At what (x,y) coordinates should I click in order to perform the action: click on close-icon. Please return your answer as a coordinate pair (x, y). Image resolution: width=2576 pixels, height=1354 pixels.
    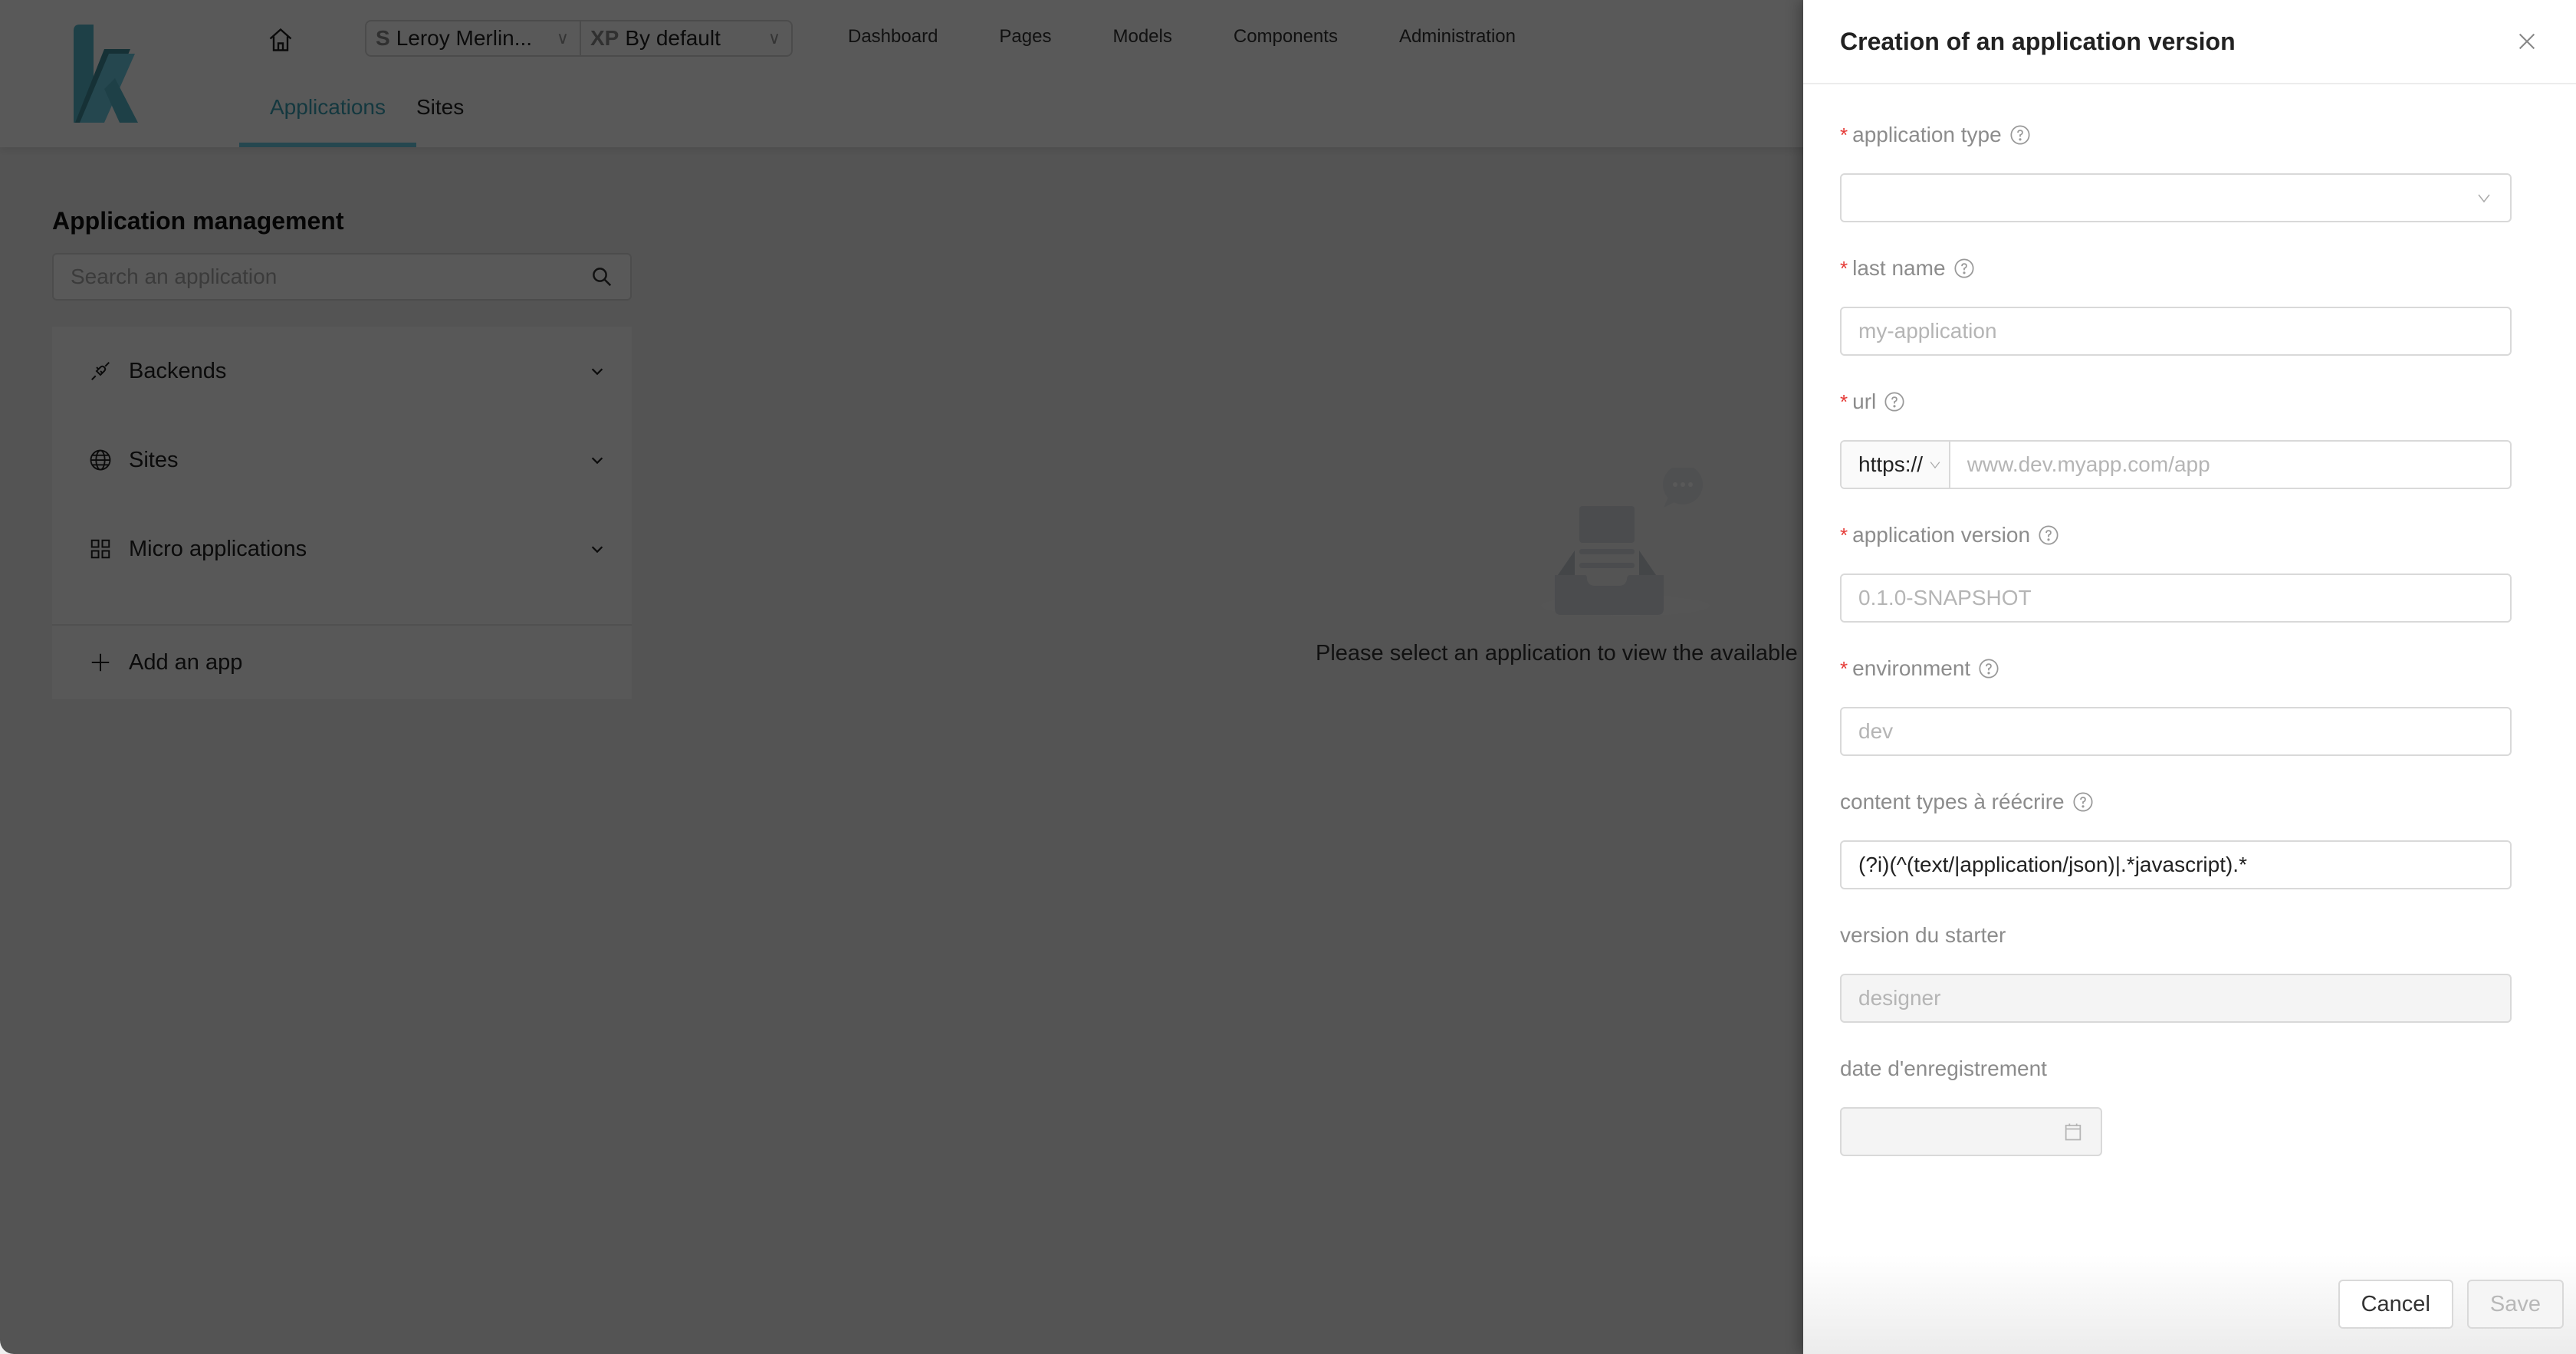
    Looking at the image, I should click on (2527, 41).